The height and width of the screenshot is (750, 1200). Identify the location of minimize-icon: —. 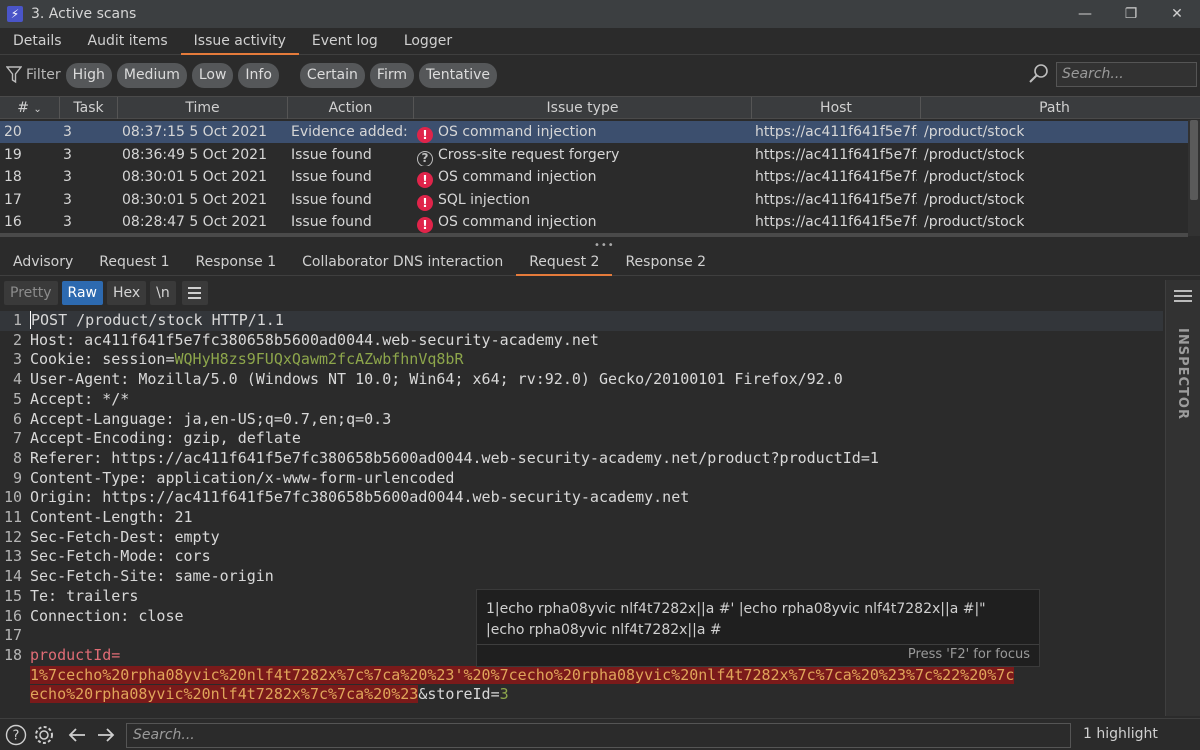
(1085, 14).